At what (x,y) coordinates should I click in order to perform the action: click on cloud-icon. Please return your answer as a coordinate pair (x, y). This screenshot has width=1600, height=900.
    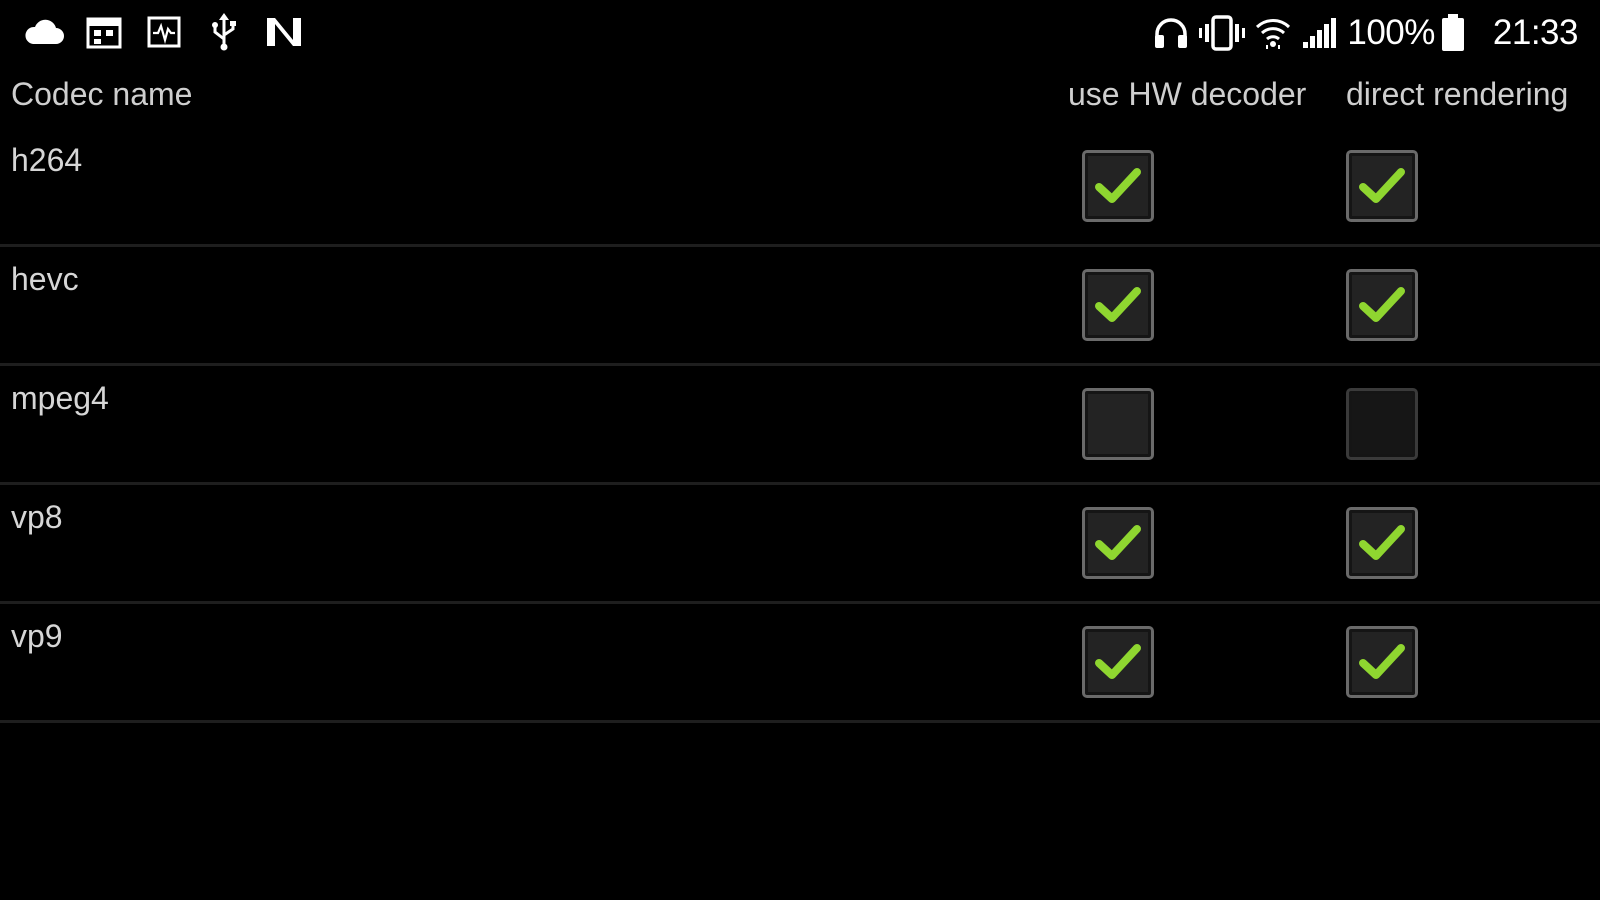
    Looking at the image, I should click on (44, 32).